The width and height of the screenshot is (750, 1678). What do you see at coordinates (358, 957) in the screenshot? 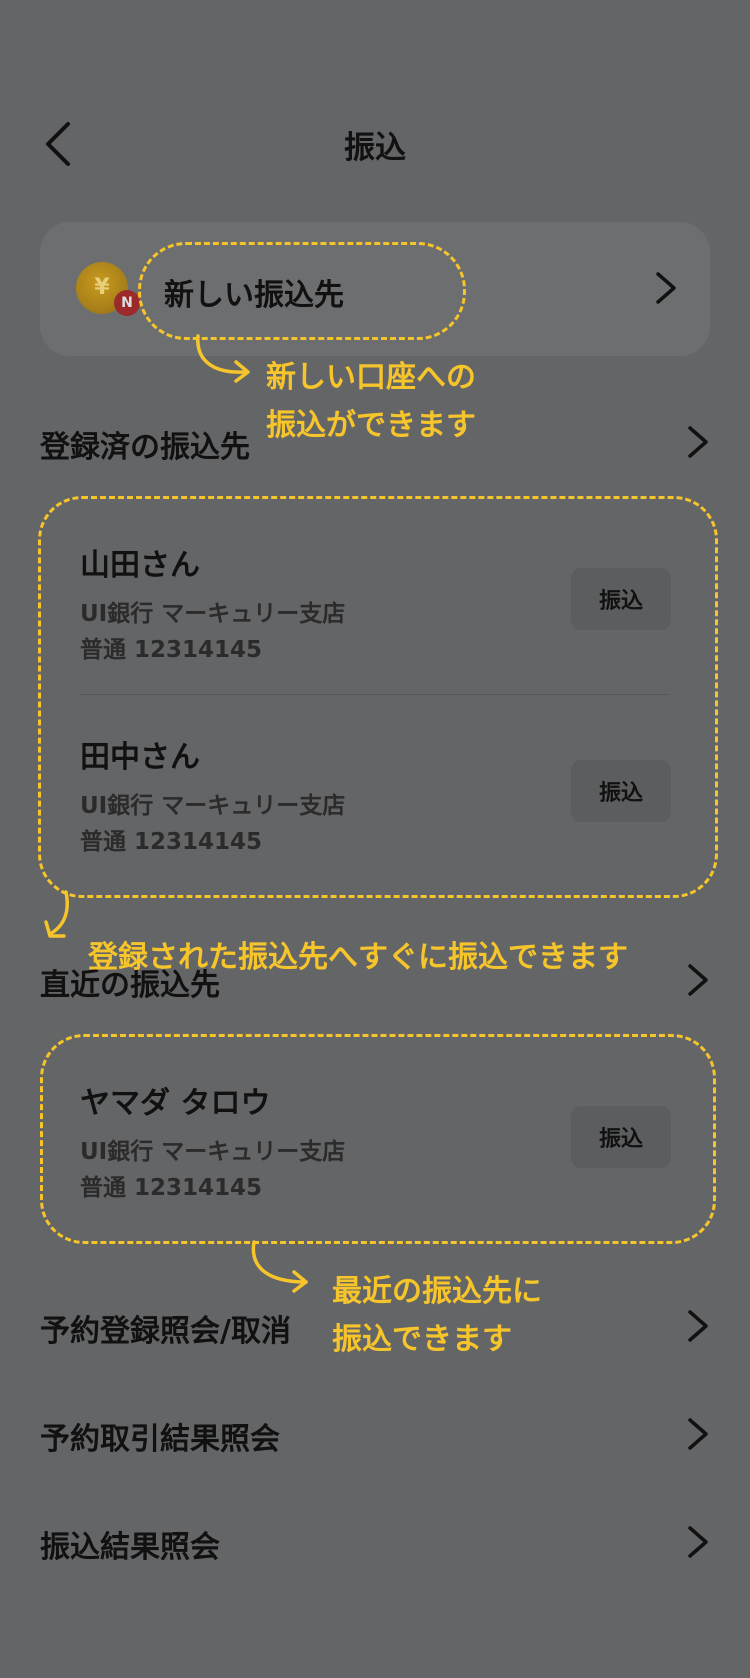
I see `annotation-text: 登録された振込先へすぐに振込できます` at bounding box center [358, 957].